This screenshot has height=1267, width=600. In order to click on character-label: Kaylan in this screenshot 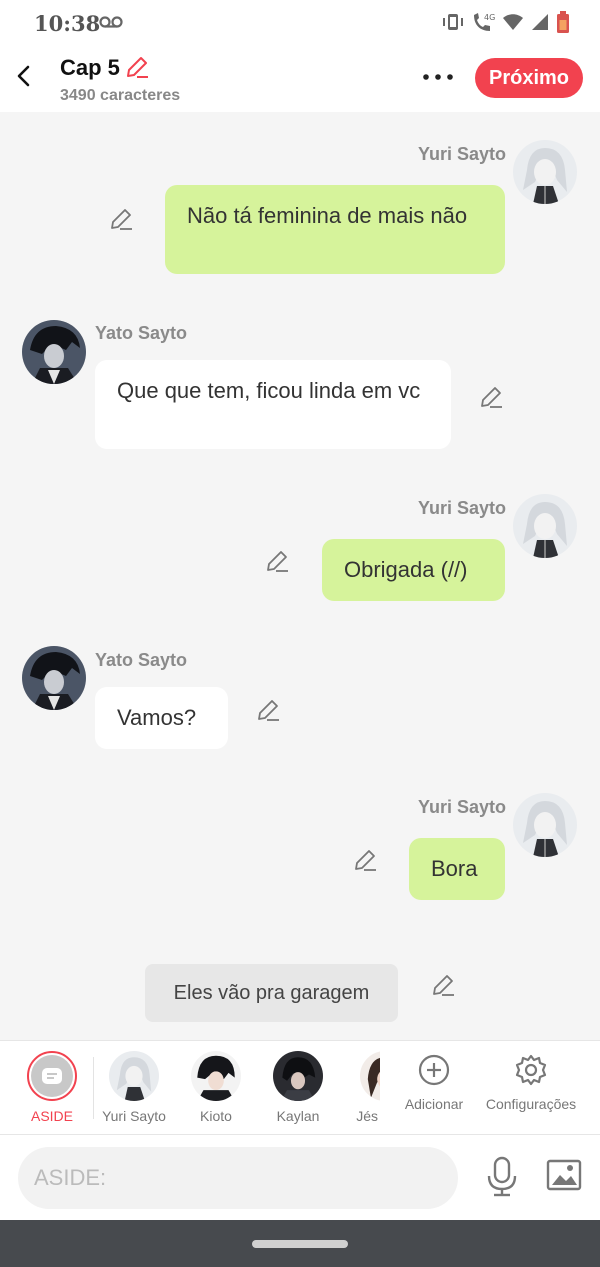, I will do `click(298, 1116)`.